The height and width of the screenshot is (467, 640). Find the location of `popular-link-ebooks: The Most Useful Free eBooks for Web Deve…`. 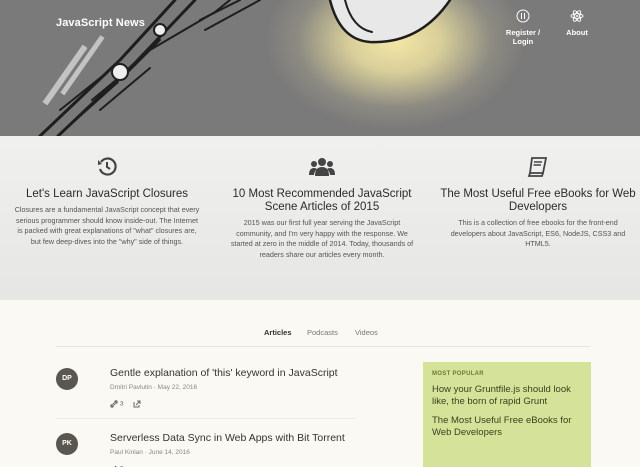

popular-link-ebooks: The Most Useful Free eBooks for Web Deve… is located at coordinates (507, 427).